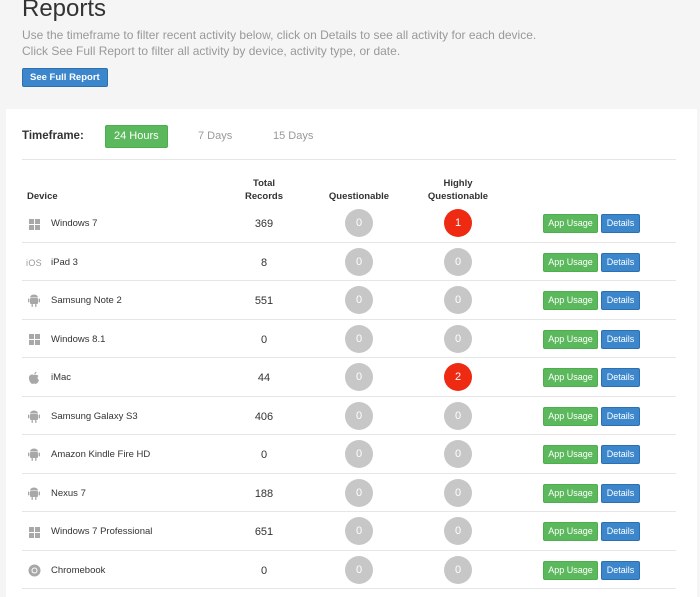 The height and width of the screenshot is (597, 700). What do you see at coordinates (264, 493) in the screenshot?
I see `total-records: 188` at bounding box center [264, 493].